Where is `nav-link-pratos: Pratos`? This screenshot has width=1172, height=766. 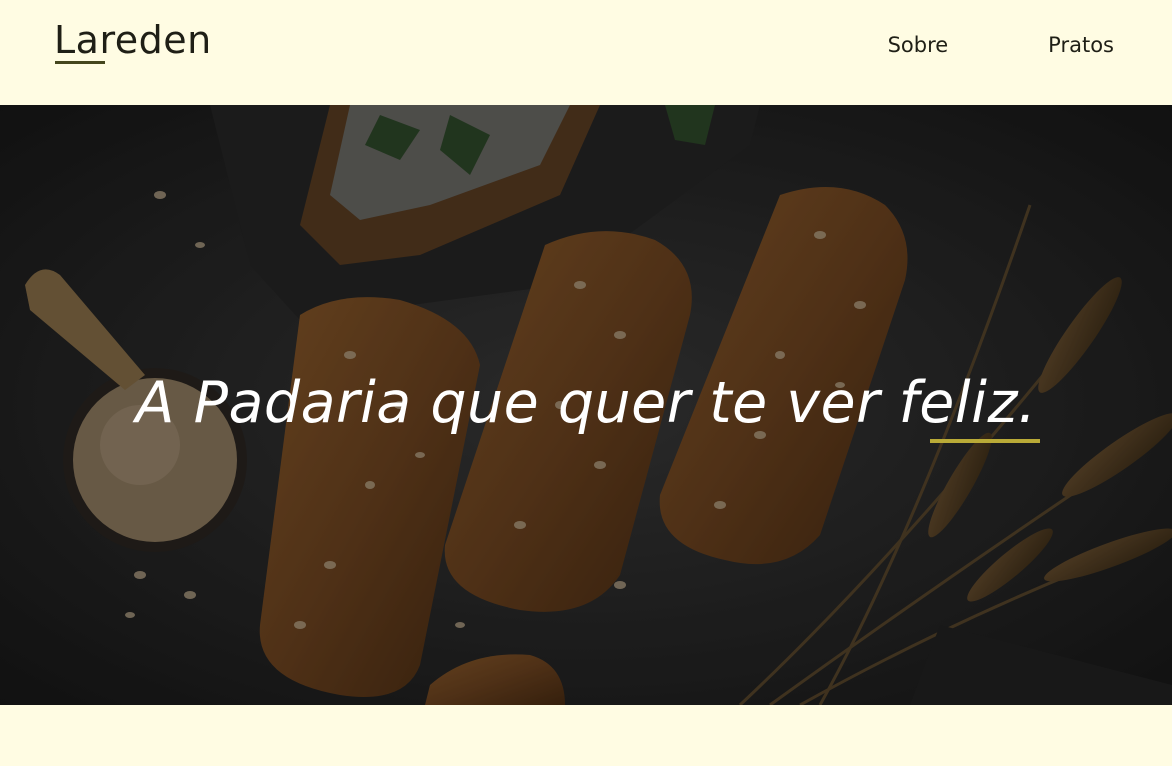
nav-link-pratos: Pratos is located at coordinates (1081, 45).